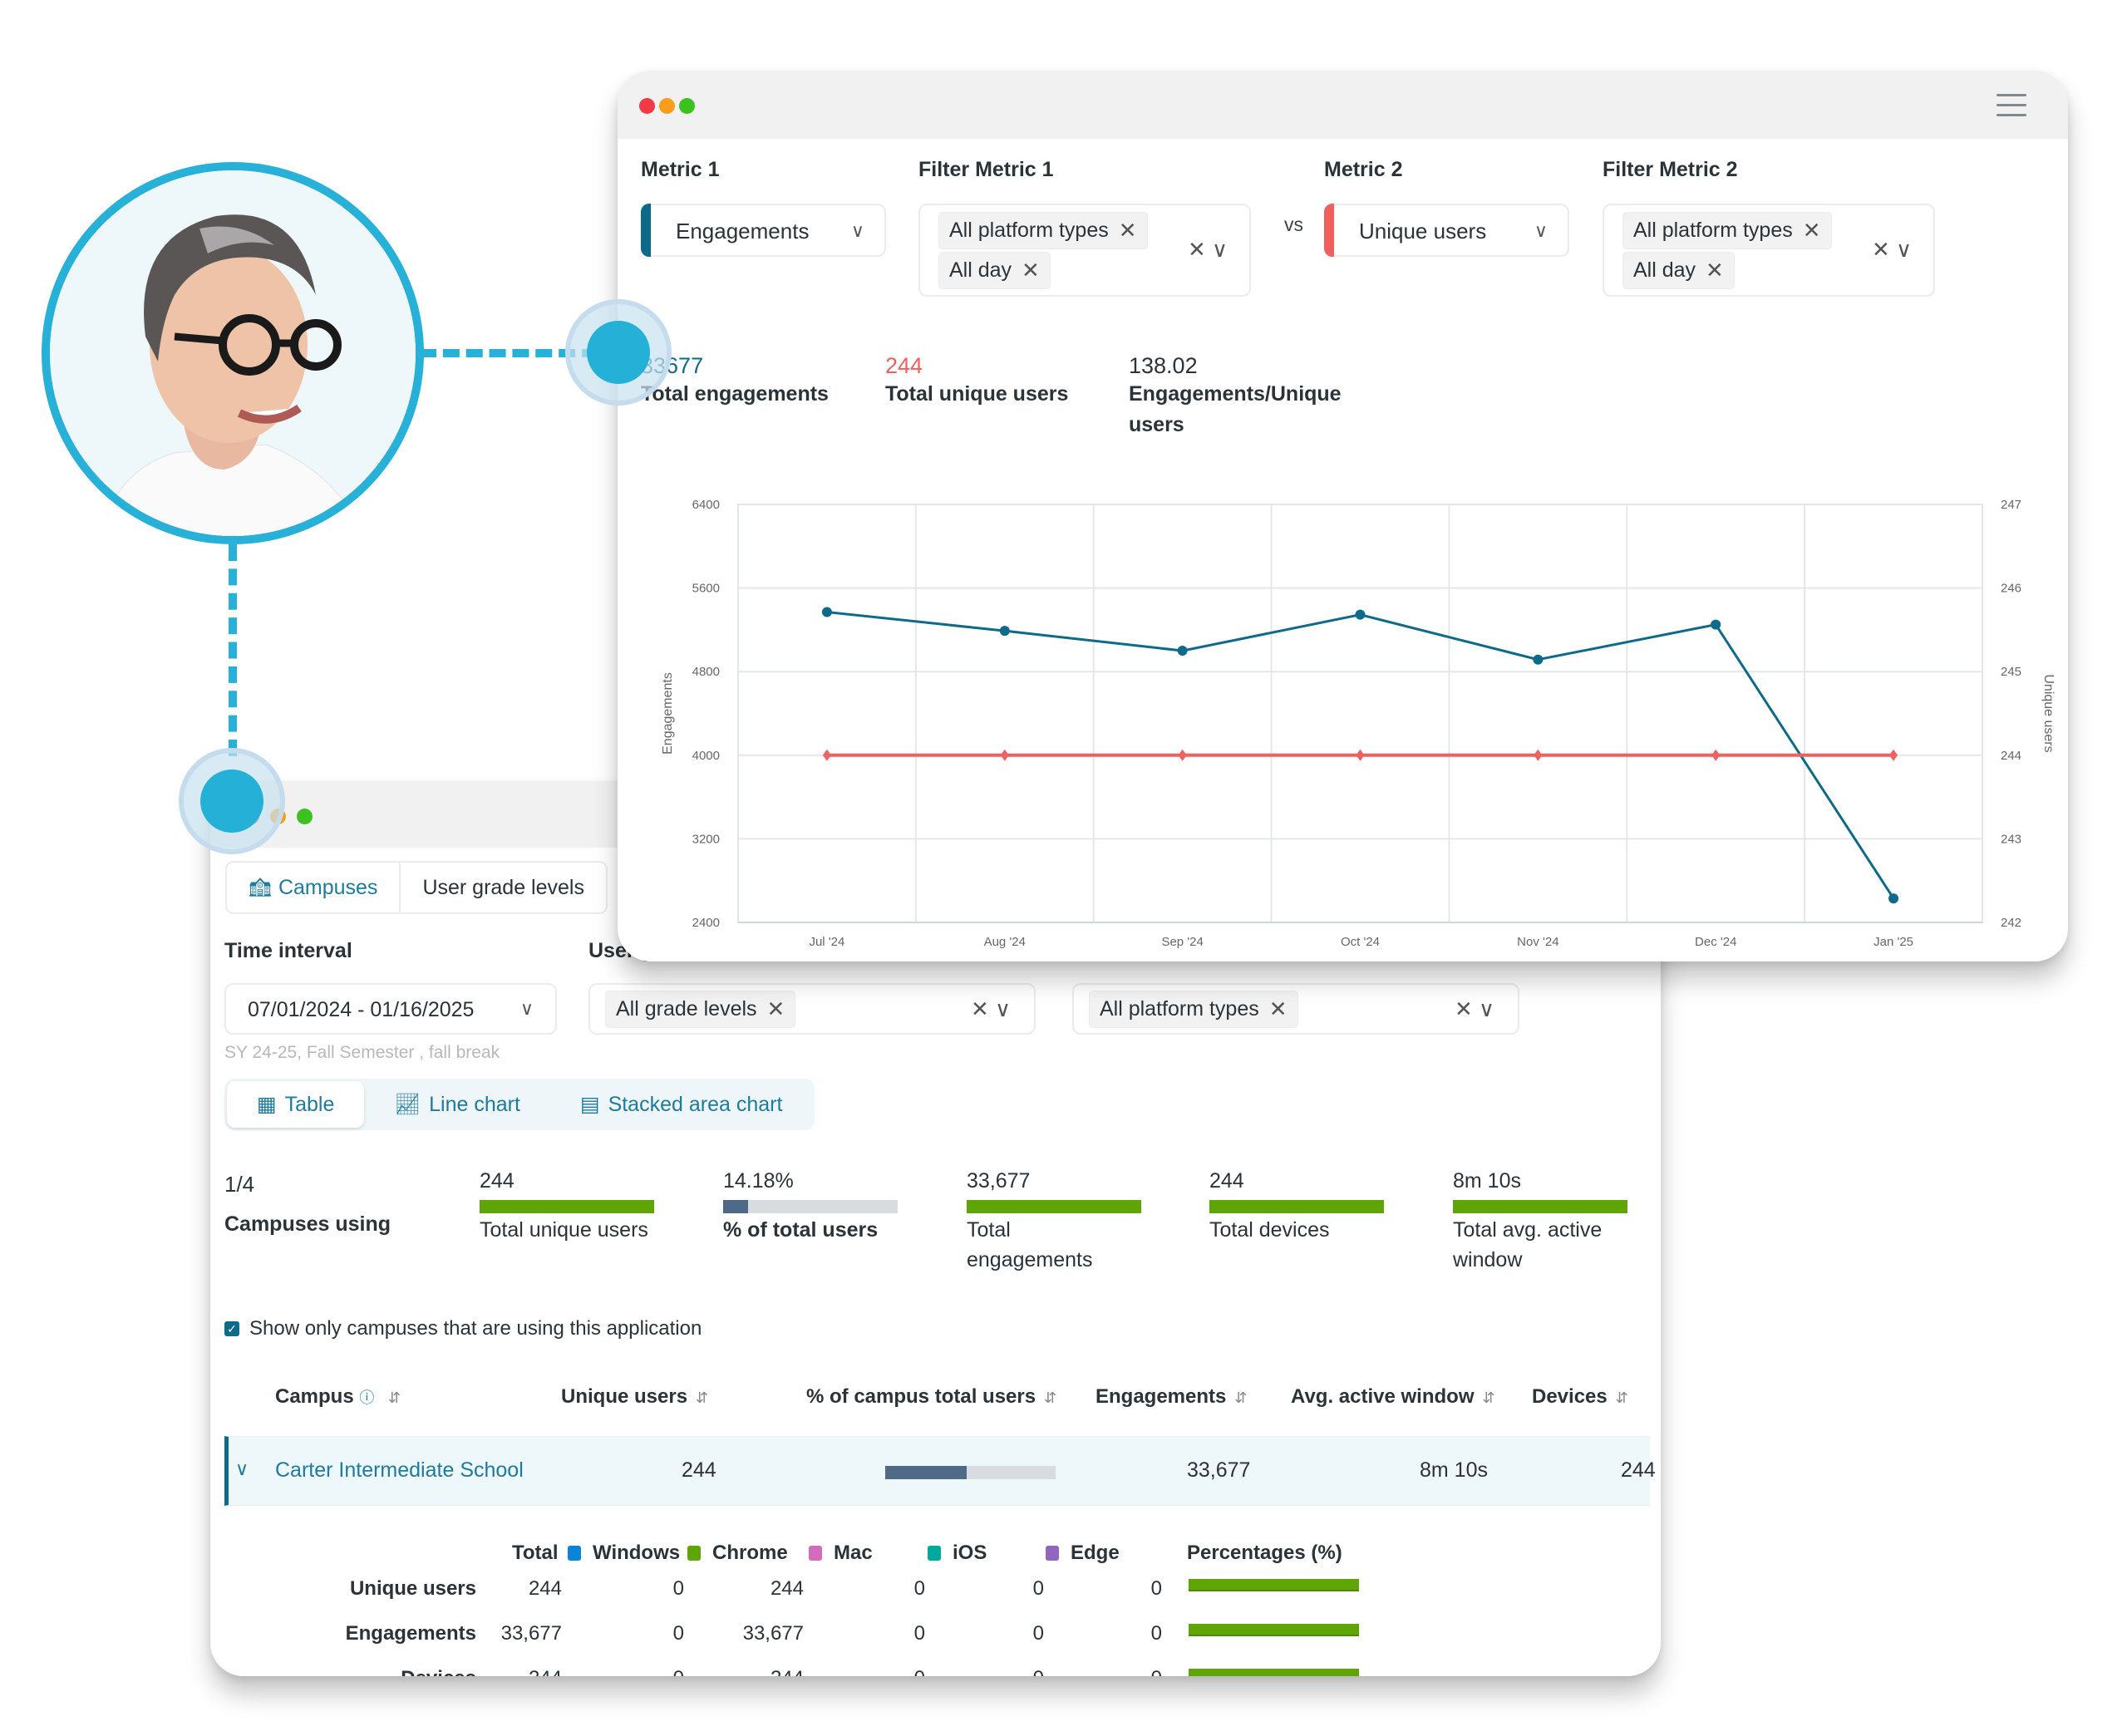 The height and width of the screenshot is (1736, 2127). What do you see at coordinates (526, 1008) in the screenshot?
I see `chevron-down-icon: ∨` at bounding box center [526, 1008].